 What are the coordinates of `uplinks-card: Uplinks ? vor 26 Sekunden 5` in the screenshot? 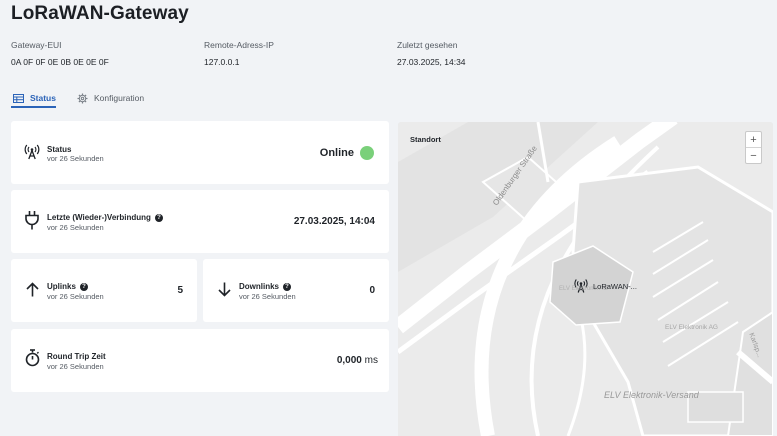 It's located at (104, 290).